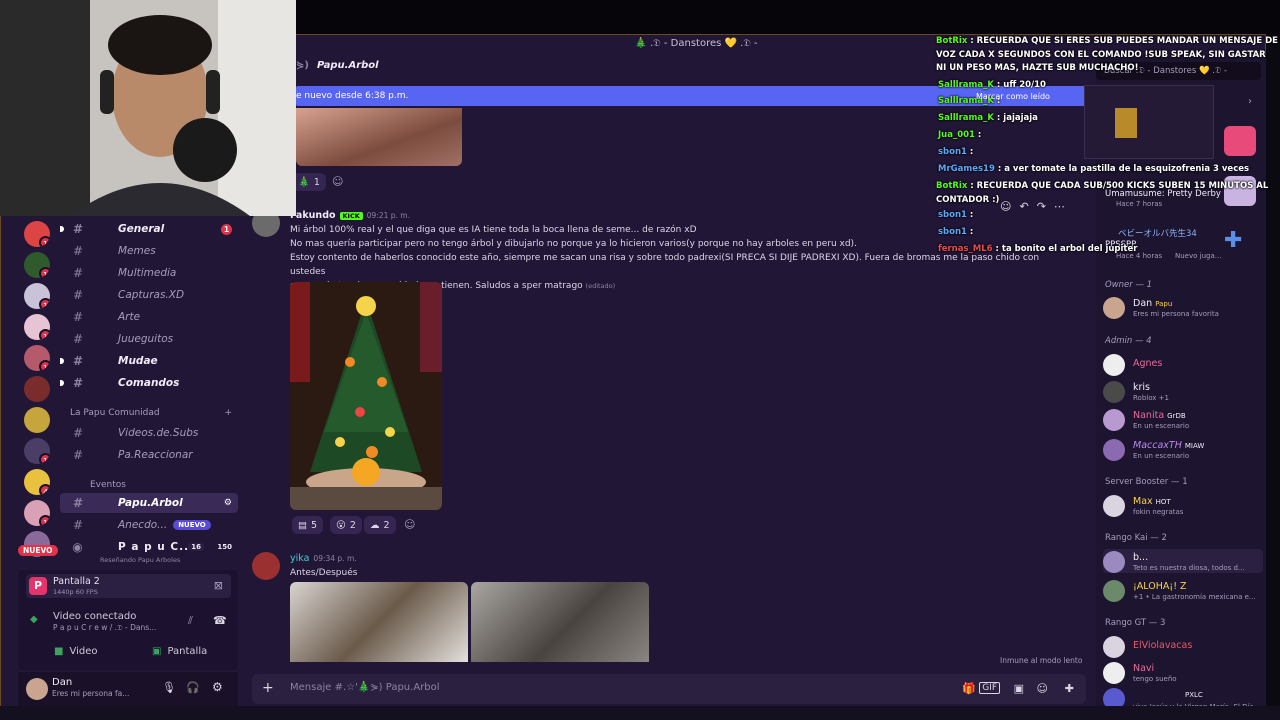 Image resolution: width=1280 pixels, height=720 pixels. What do you see at coordinates (560, 622) in the screenshot?
I see `after-image` at bounding box center [560, 622].